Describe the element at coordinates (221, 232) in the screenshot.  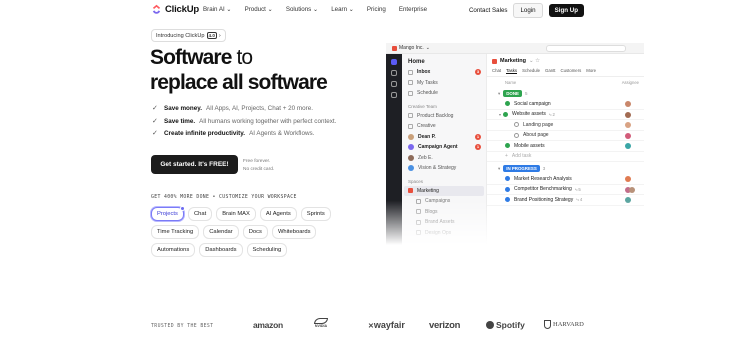
I see `chip-calendar: Calendar` at that location.